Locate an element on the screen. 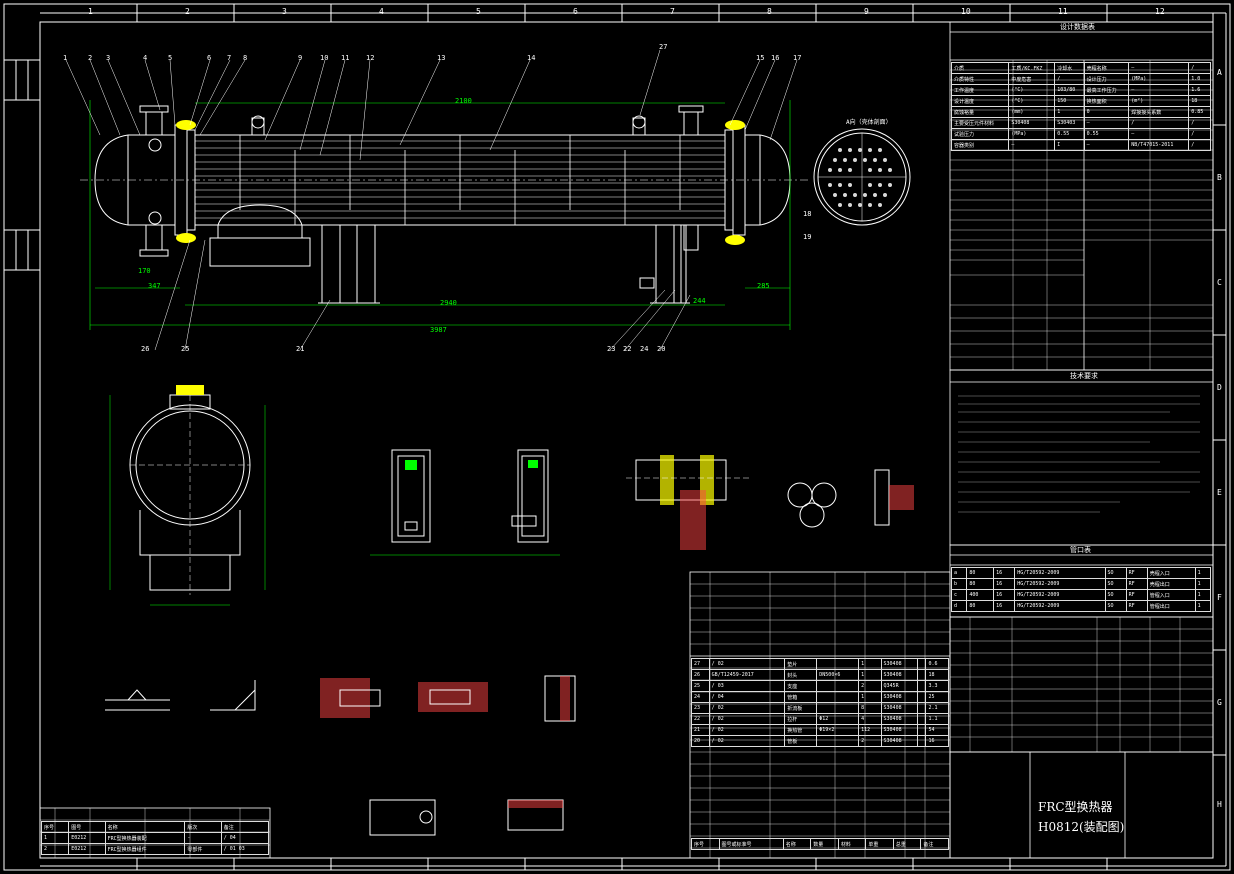  table-cell: / 01 03 is located at coordinates (245, 849).